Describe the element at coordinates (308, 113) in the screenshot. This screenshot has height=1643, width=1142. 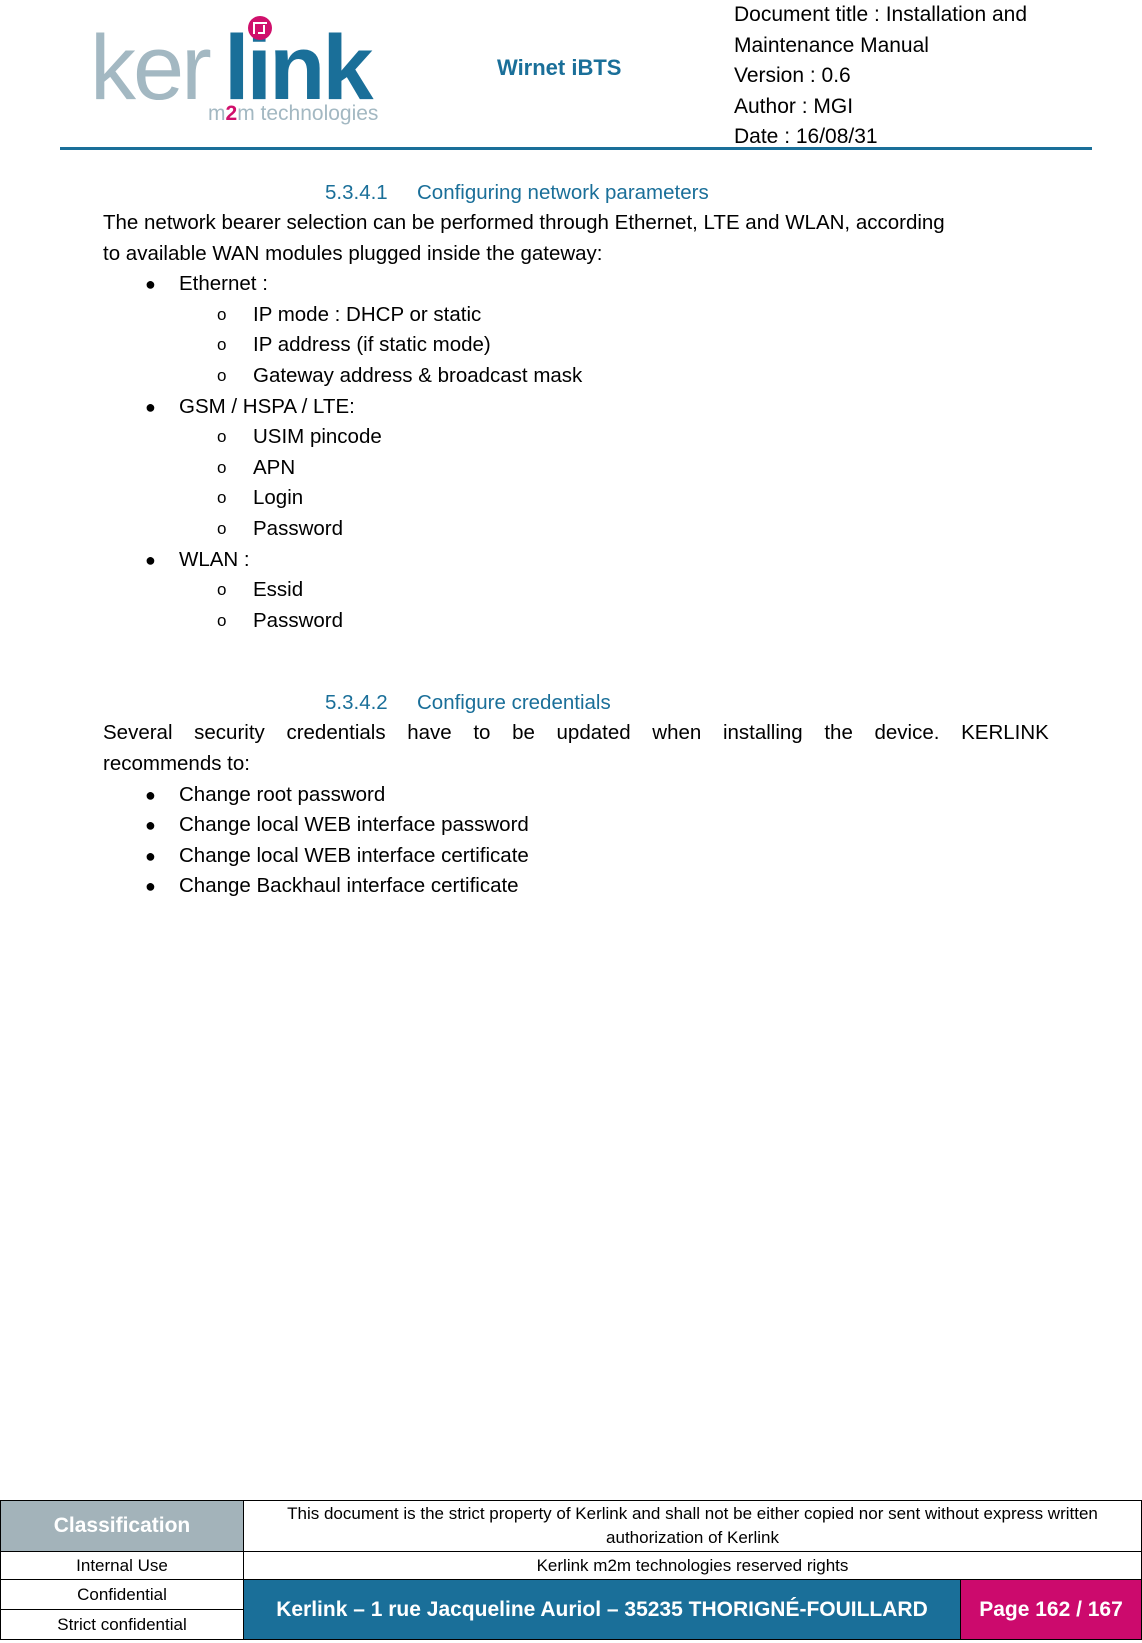
I see `tagline-rest: m technologies` at that location.